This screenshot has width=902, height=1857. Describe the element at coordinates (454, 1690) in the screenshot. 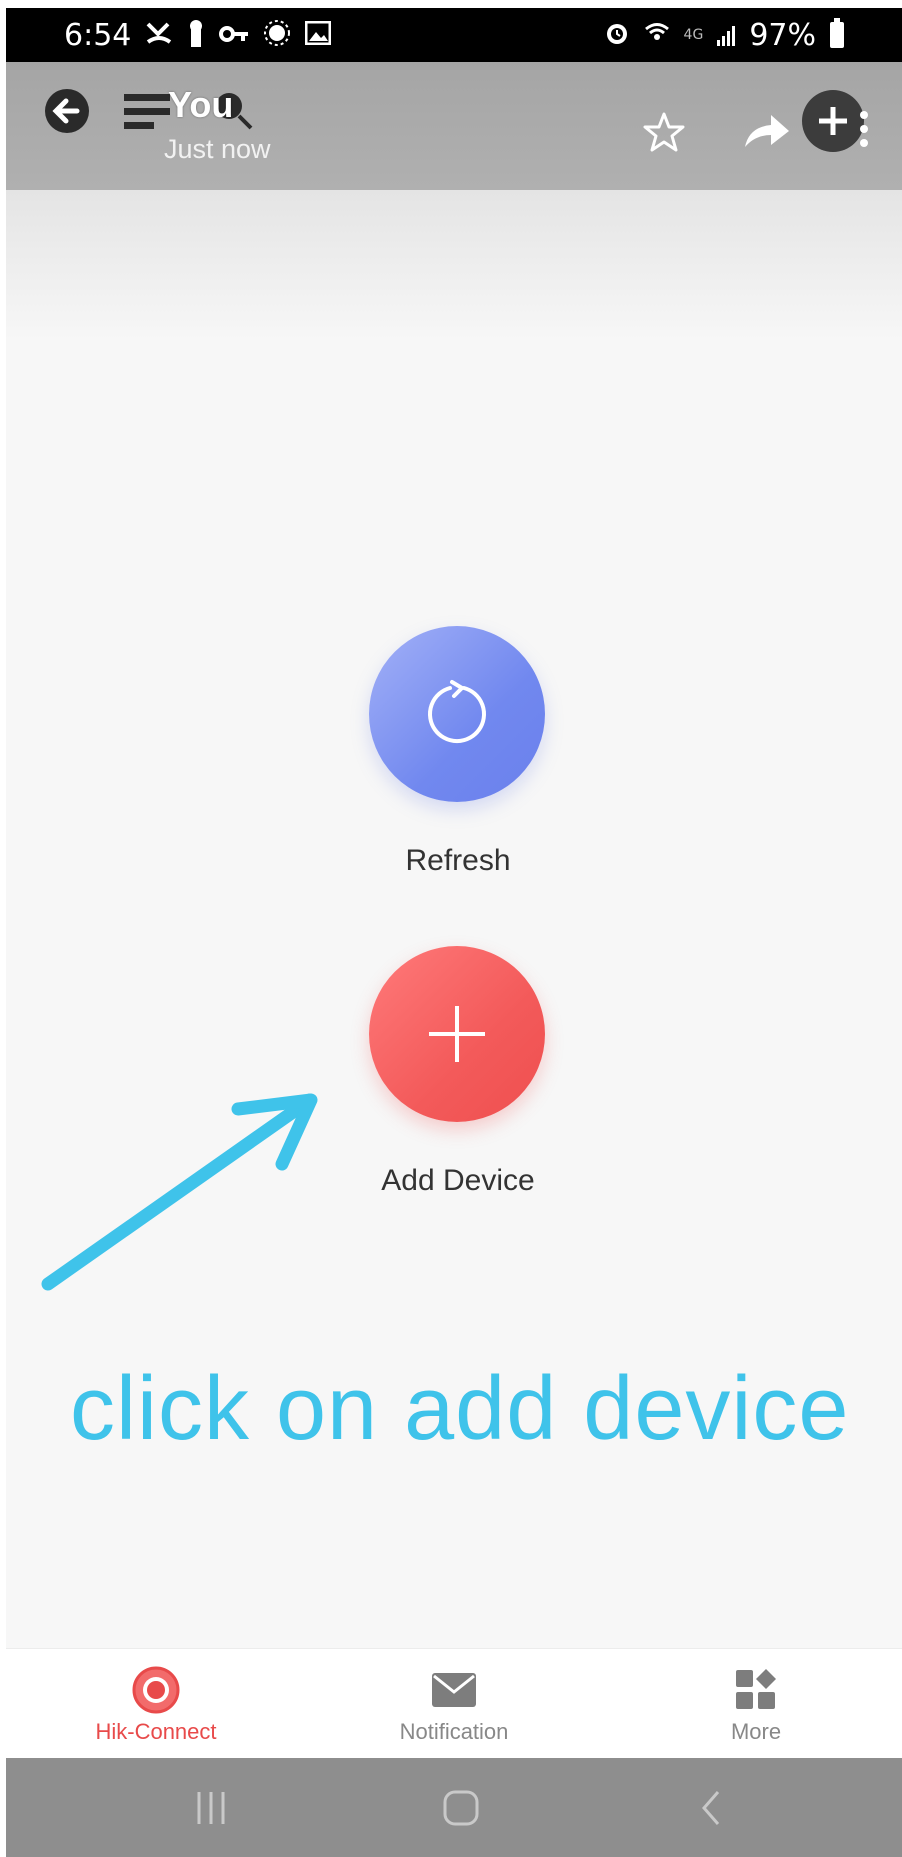

I see `mail-icon` at that location.